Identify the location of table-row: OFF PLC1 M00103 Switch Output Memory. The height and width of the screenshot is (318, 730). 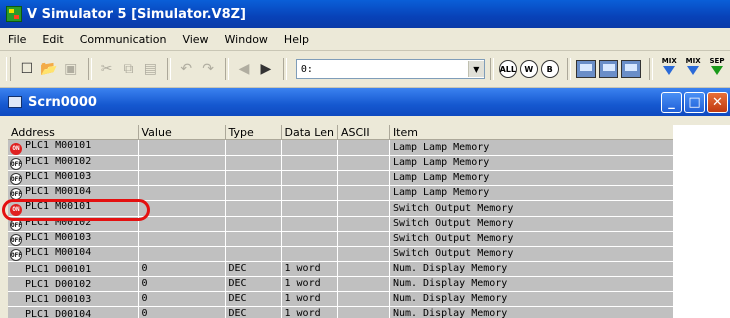
(341, 239).